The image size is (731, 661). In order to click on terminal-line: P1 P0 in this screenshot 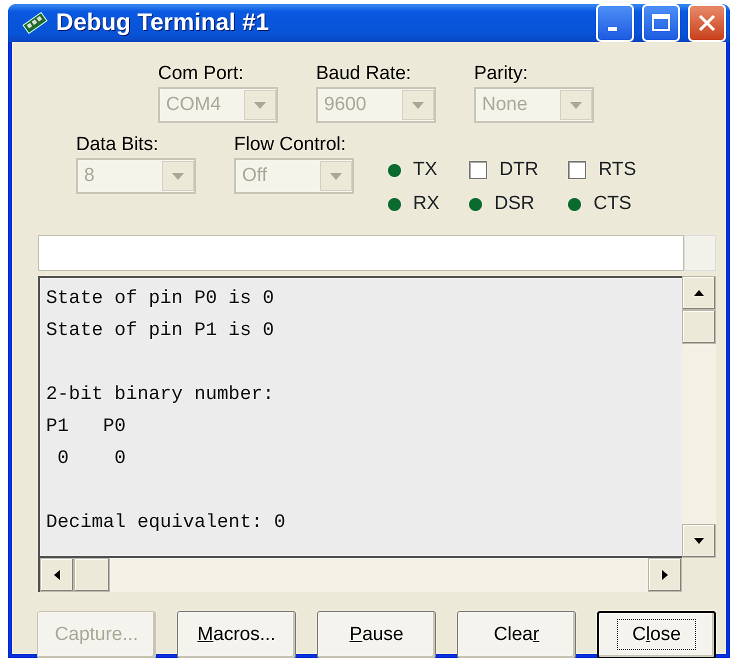, I will do `click(86, 426)`.